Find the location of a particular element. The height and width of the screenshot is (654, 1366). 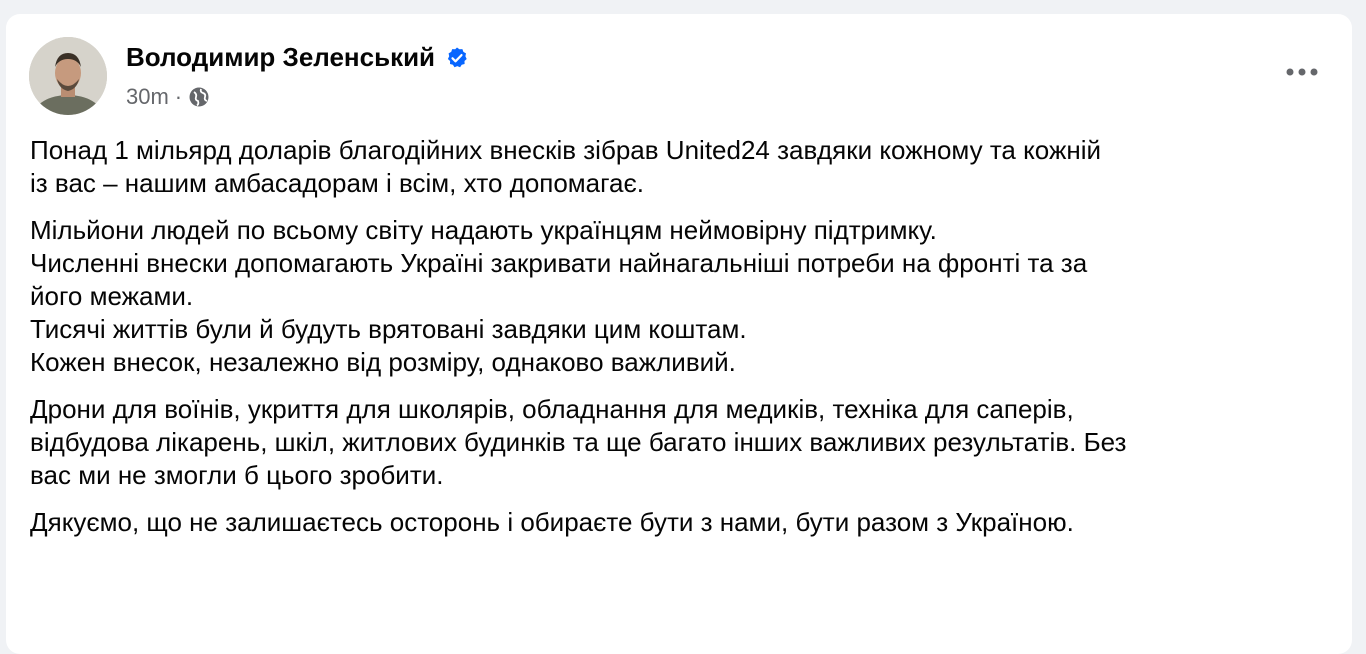

avatar-image is located at coordinates (68, 76).